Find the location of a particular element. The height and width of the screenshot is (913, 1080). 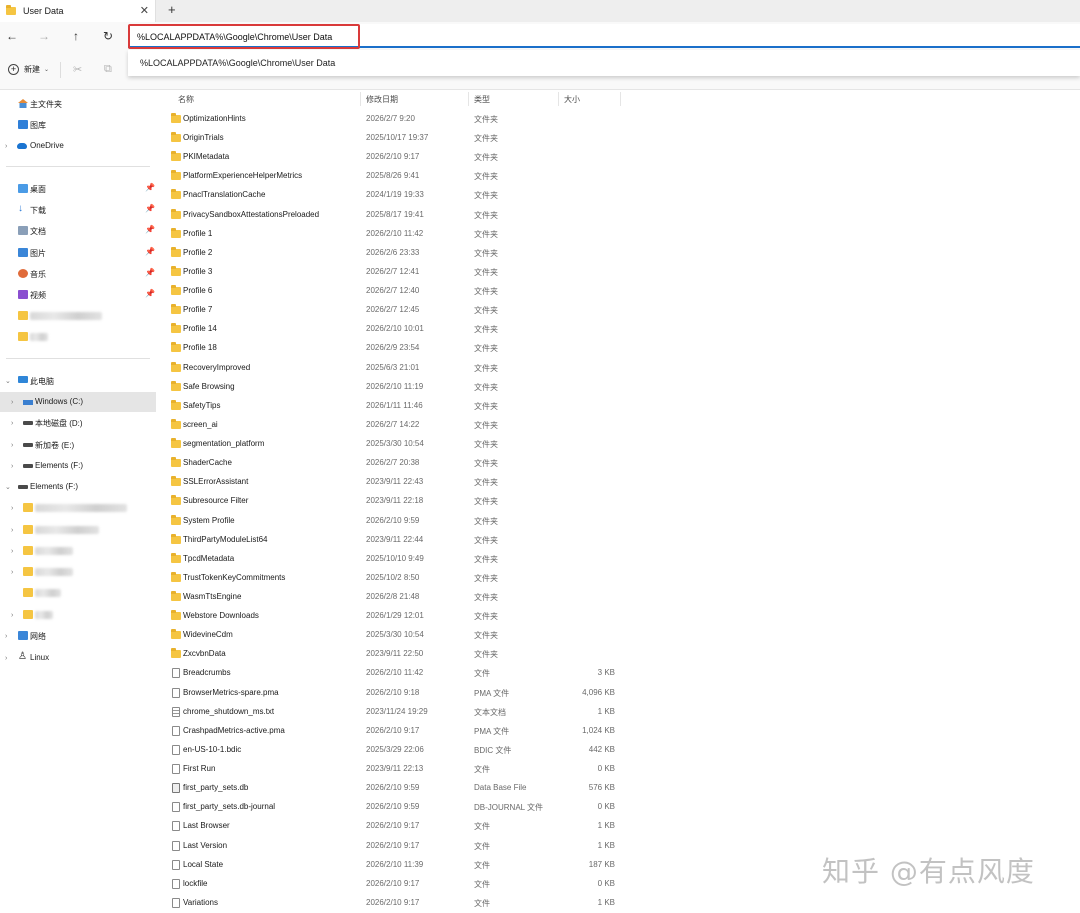

copy-icon: ⧉ is located at coordinates (108, 69).